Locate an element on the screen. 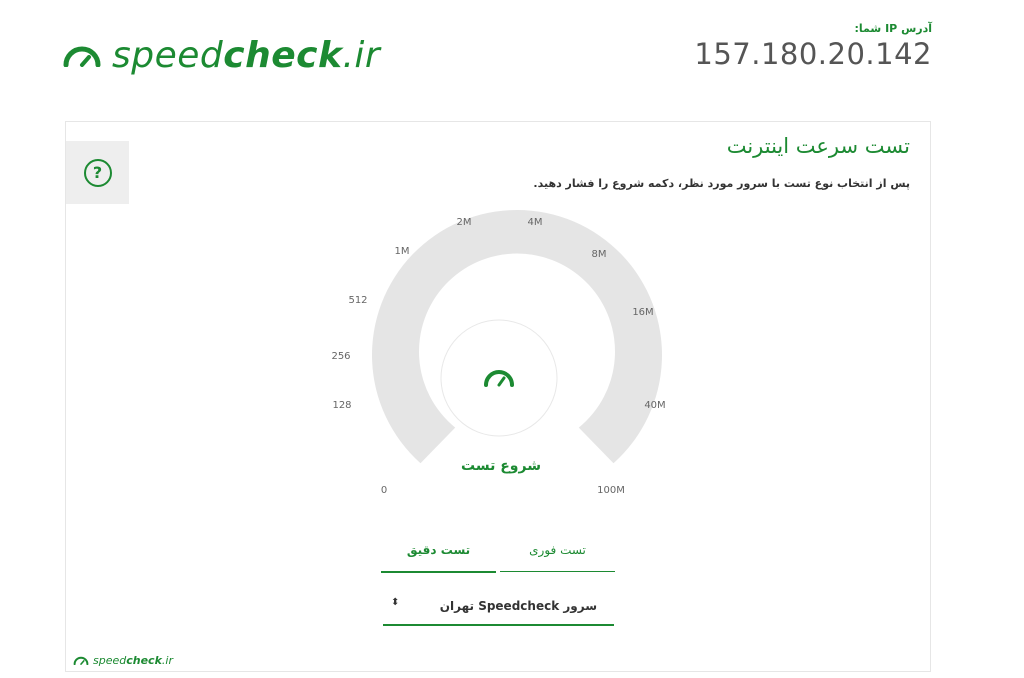 This screenshot has width=1024, height=678. start-test-button: شروع تست is located at coordinates (501, 466).